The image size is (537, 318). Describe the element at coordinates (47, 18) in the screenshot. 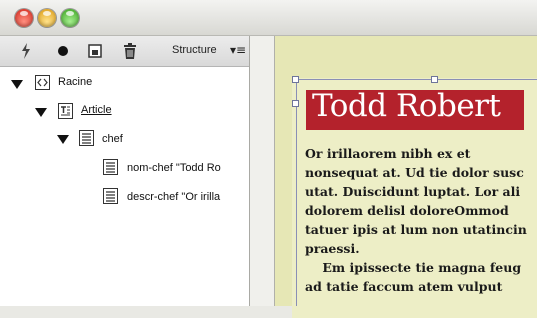

I see `minimize-window-button` at that location.